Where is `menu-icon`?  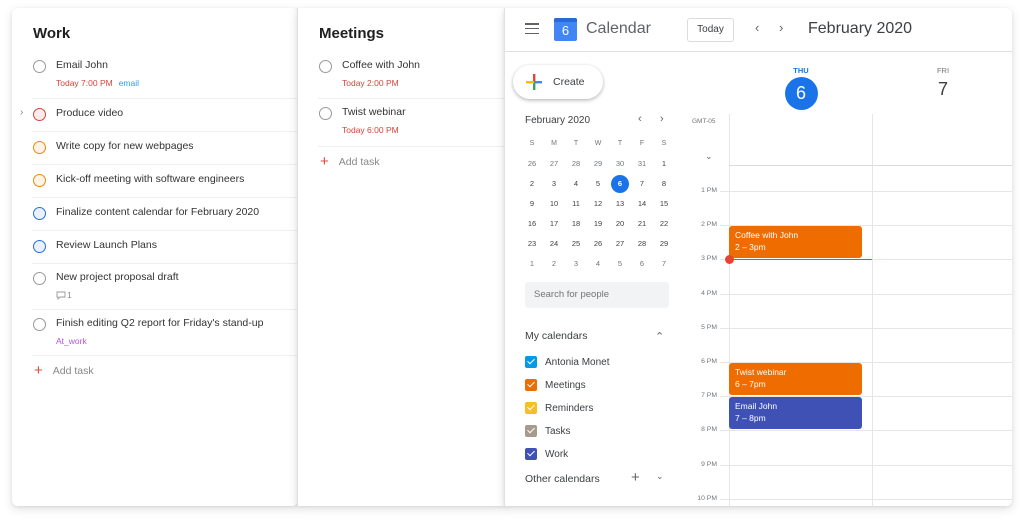
menu-icon is located at coordinates (532, 29).